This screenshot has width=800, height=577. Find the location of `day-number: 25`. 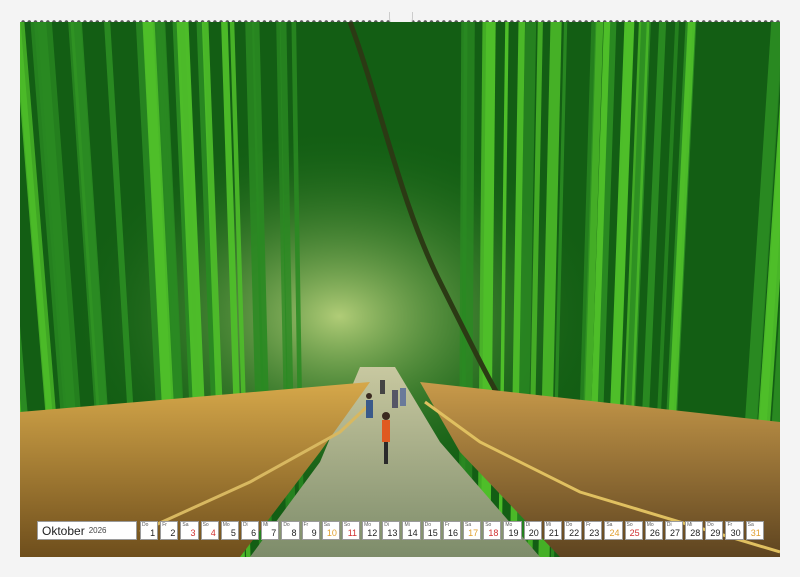

day-number: 25 is located at coordinates (634, 533).